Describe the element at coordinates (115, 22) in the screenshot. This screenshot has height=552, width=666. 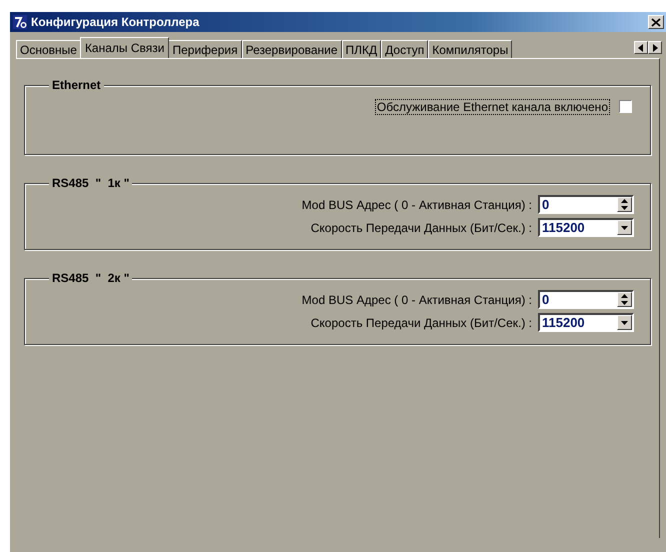
I see `window-title: Конфигурация Контроллера` at that location.